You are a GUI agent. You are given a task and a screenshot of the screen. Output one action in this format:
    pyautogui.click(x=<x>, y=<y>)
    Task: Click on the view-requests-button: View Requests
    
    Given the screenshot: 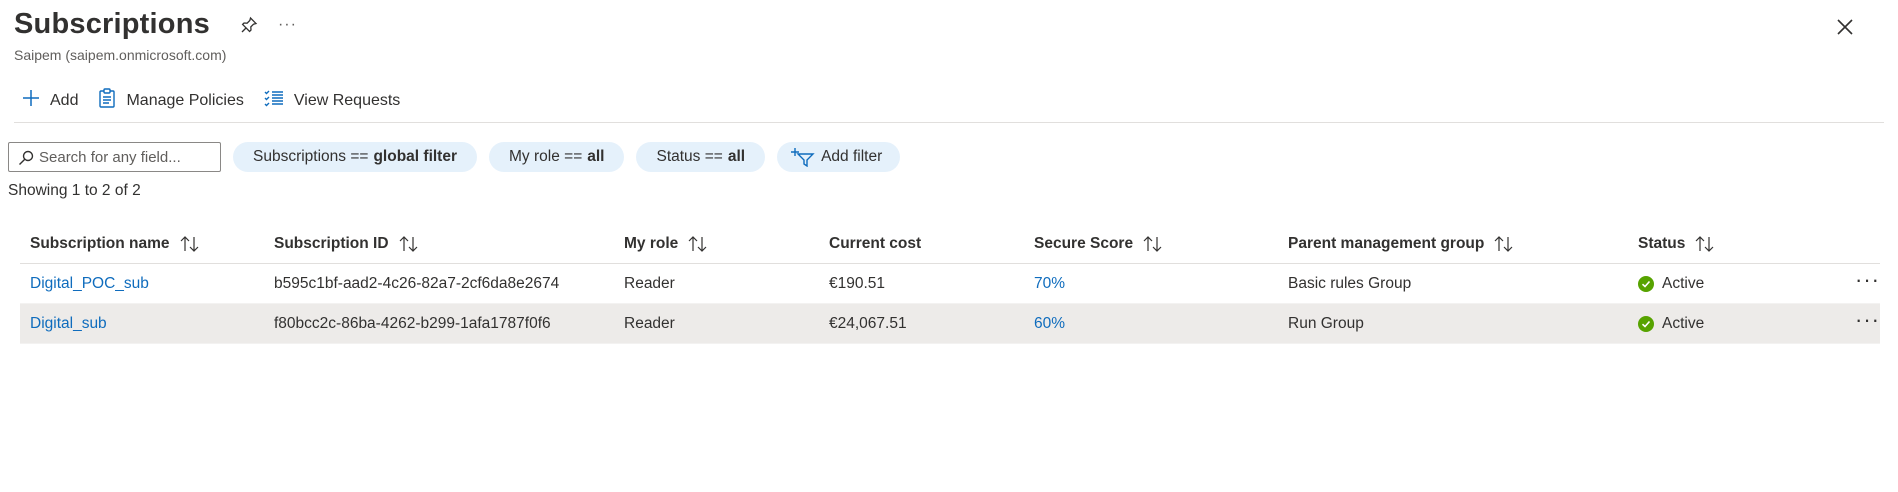 What is the action you would take?
    pyautogui.click(x=332, y=100)
    